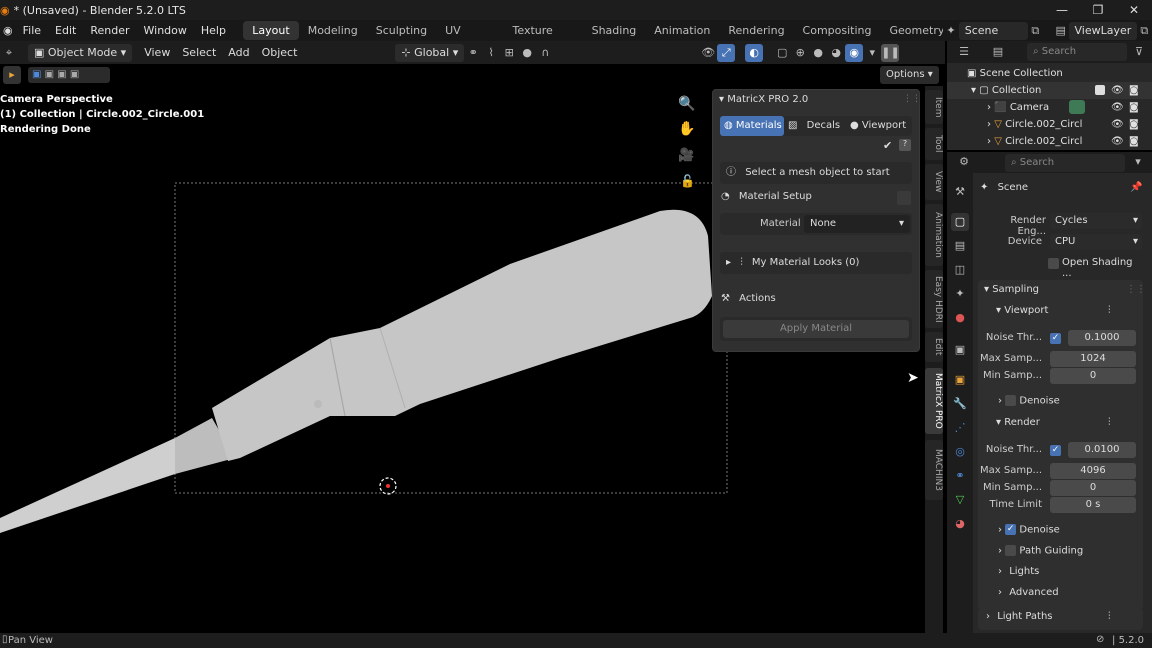 The image size is (1152, 648). What do you see at coordinates (782, 53) in the screenshot?
I see `xray-icon: ▢` at bounding box center [782, 53].